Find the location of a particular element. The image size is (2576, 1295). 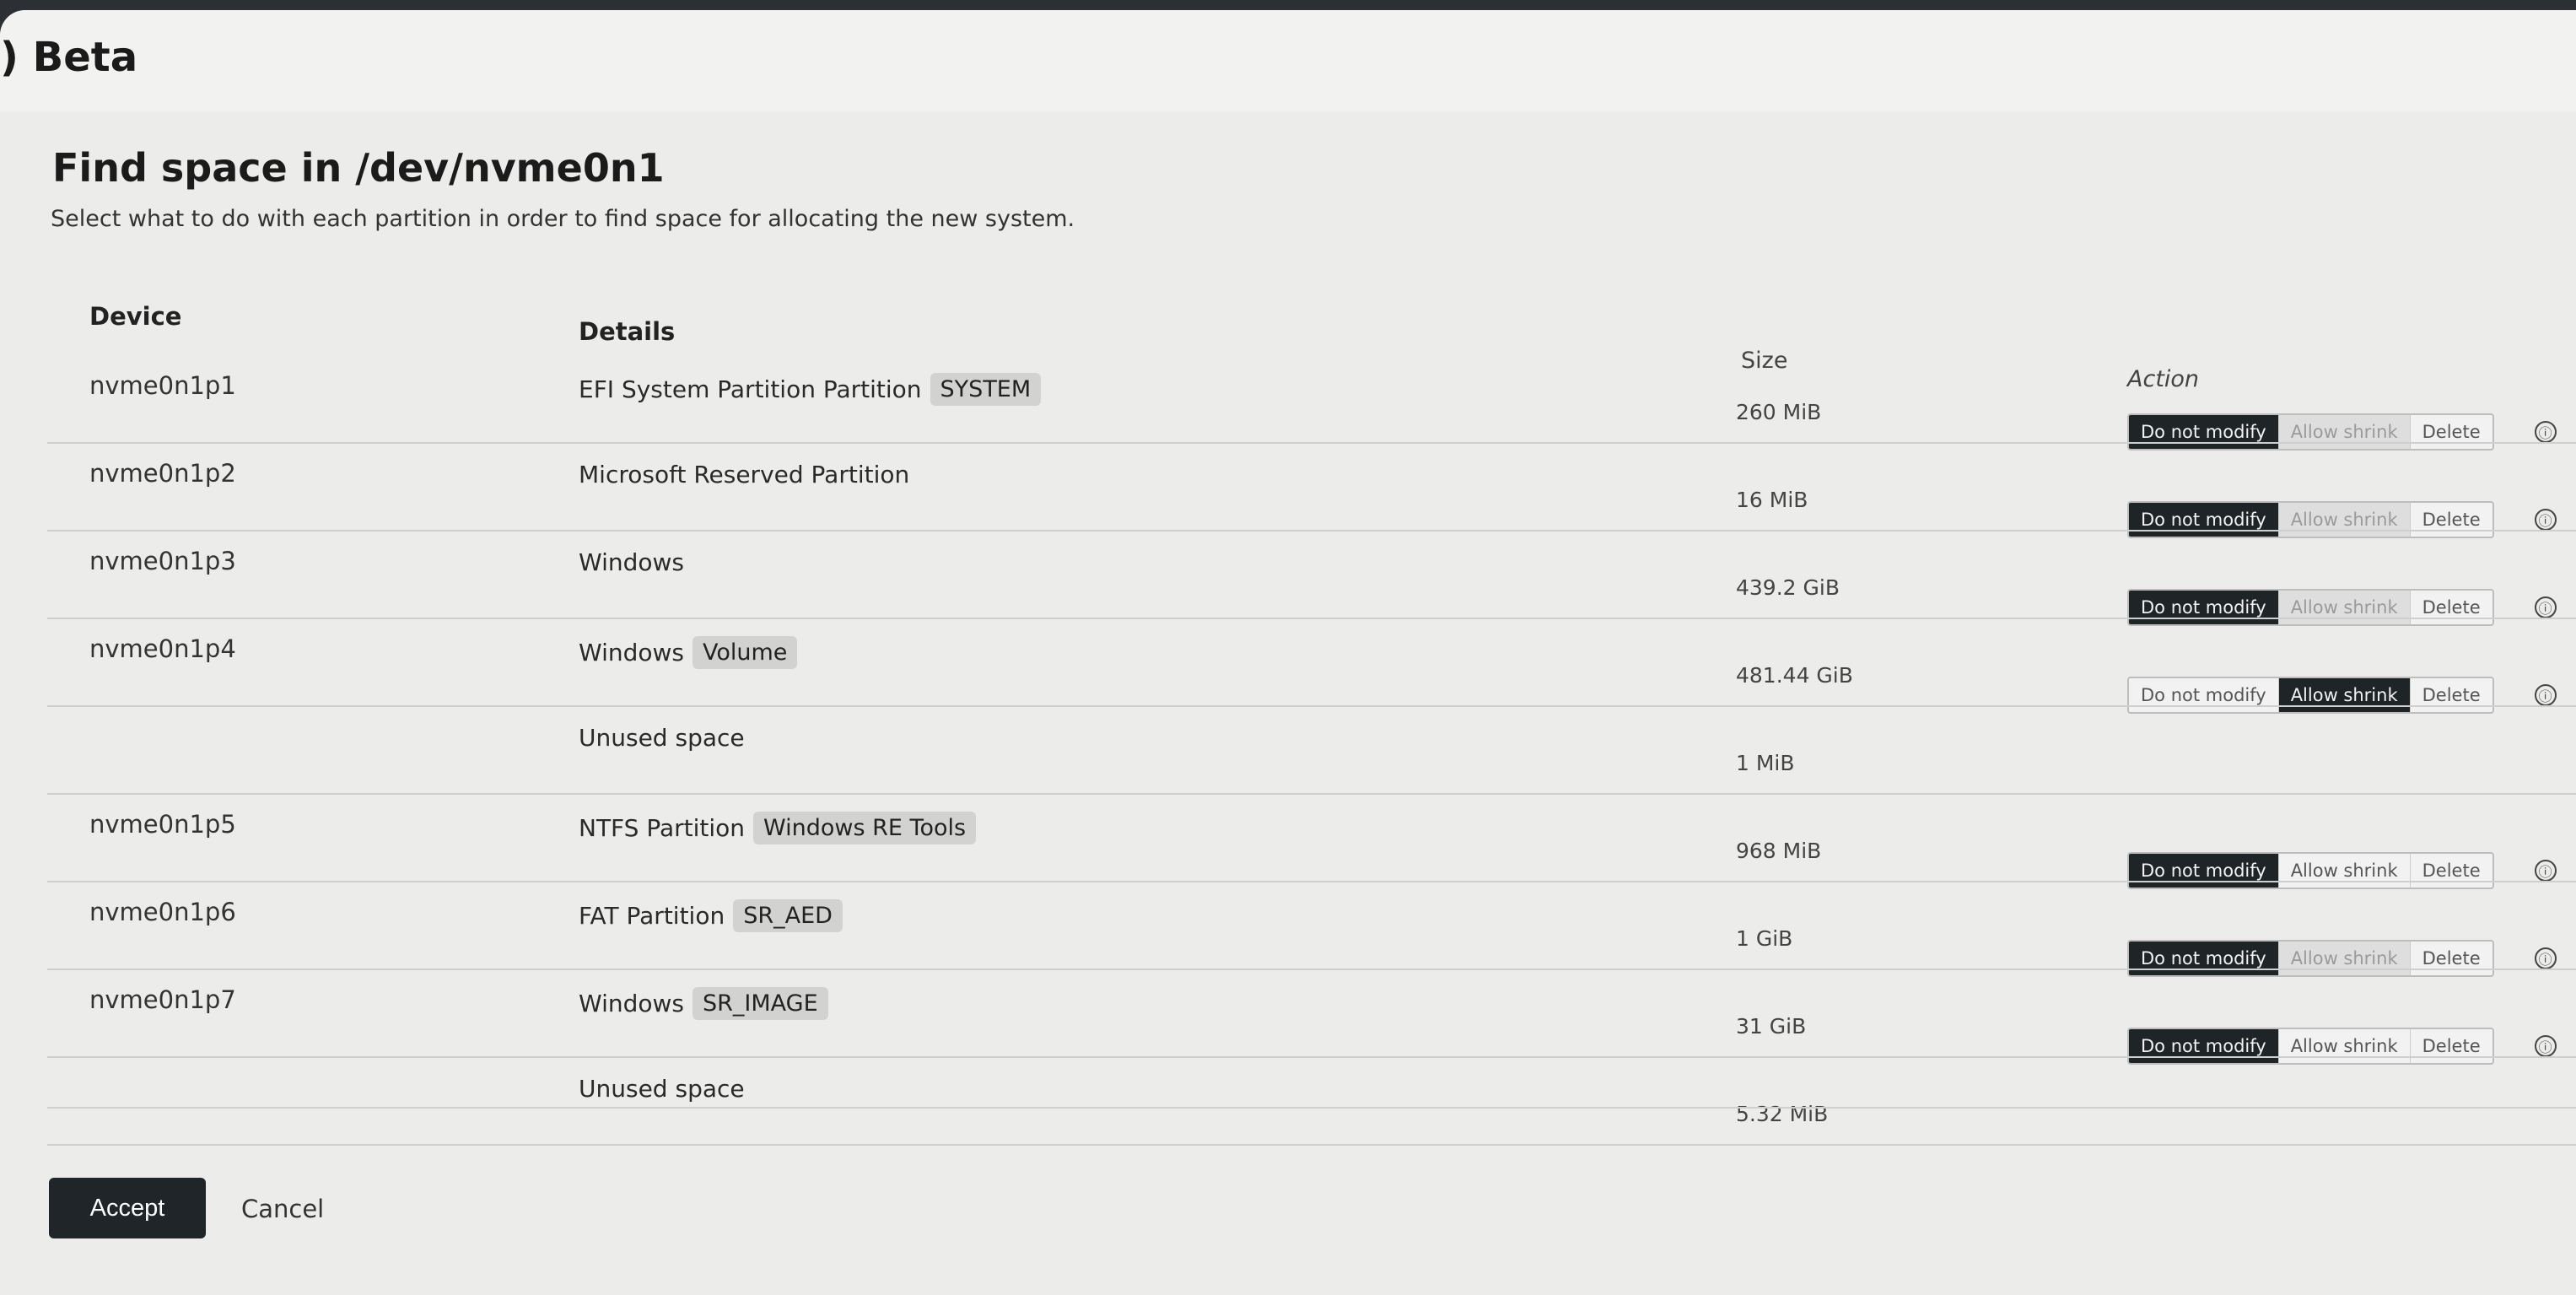

accept-button: Accept is located at coordinates (127, 1208).